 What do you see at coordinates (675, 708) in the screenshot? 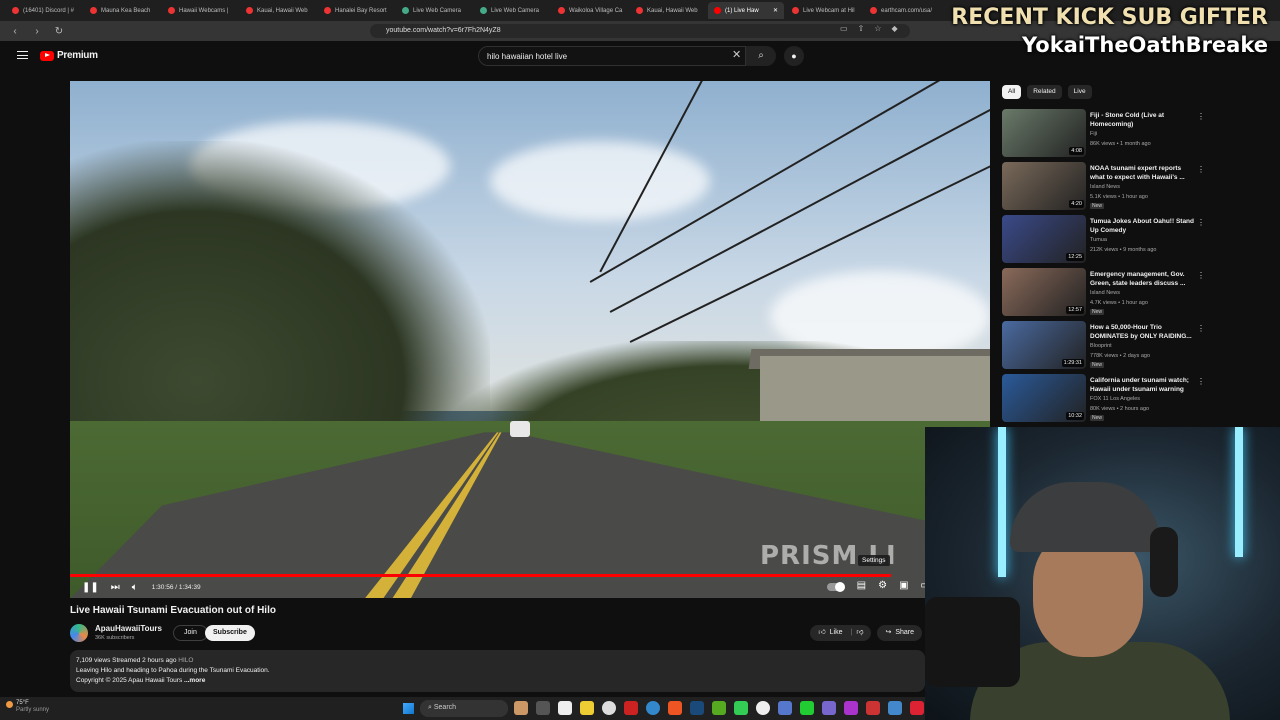
I see `brave-icon` at bounding box center [675, 708].